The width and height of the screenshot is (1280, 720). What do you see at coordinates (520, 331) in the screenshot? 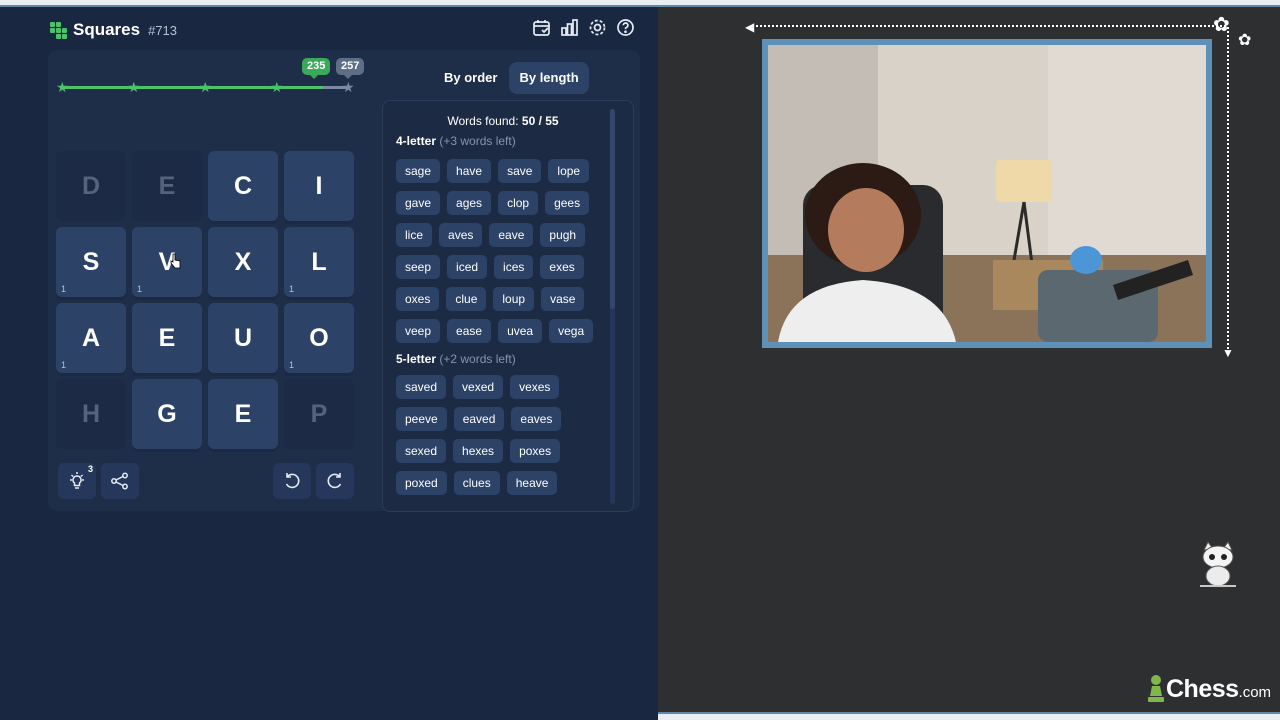
I see `word-chip: uvea` at bounding box center [520, 331].